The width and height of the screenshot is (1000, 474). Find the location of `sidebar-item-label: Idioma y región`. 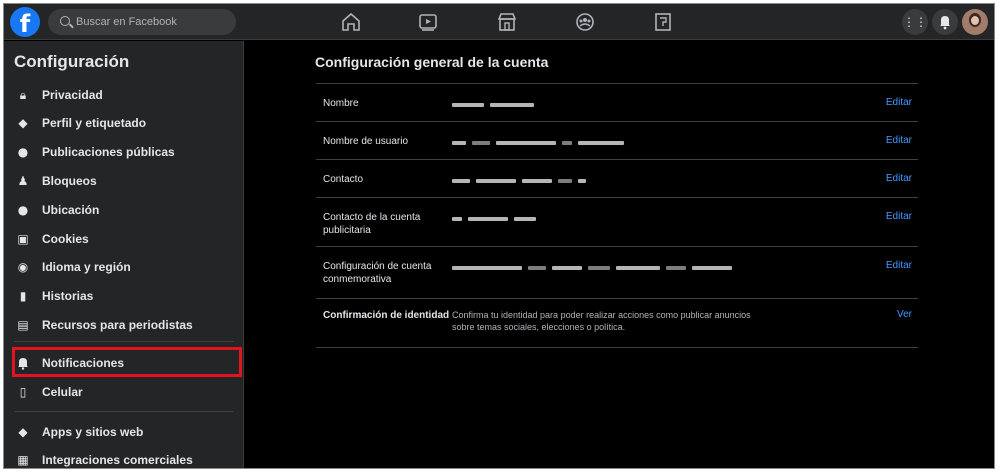

sidebar-item-label: Idioma y región is located at coordinates (86, 267).